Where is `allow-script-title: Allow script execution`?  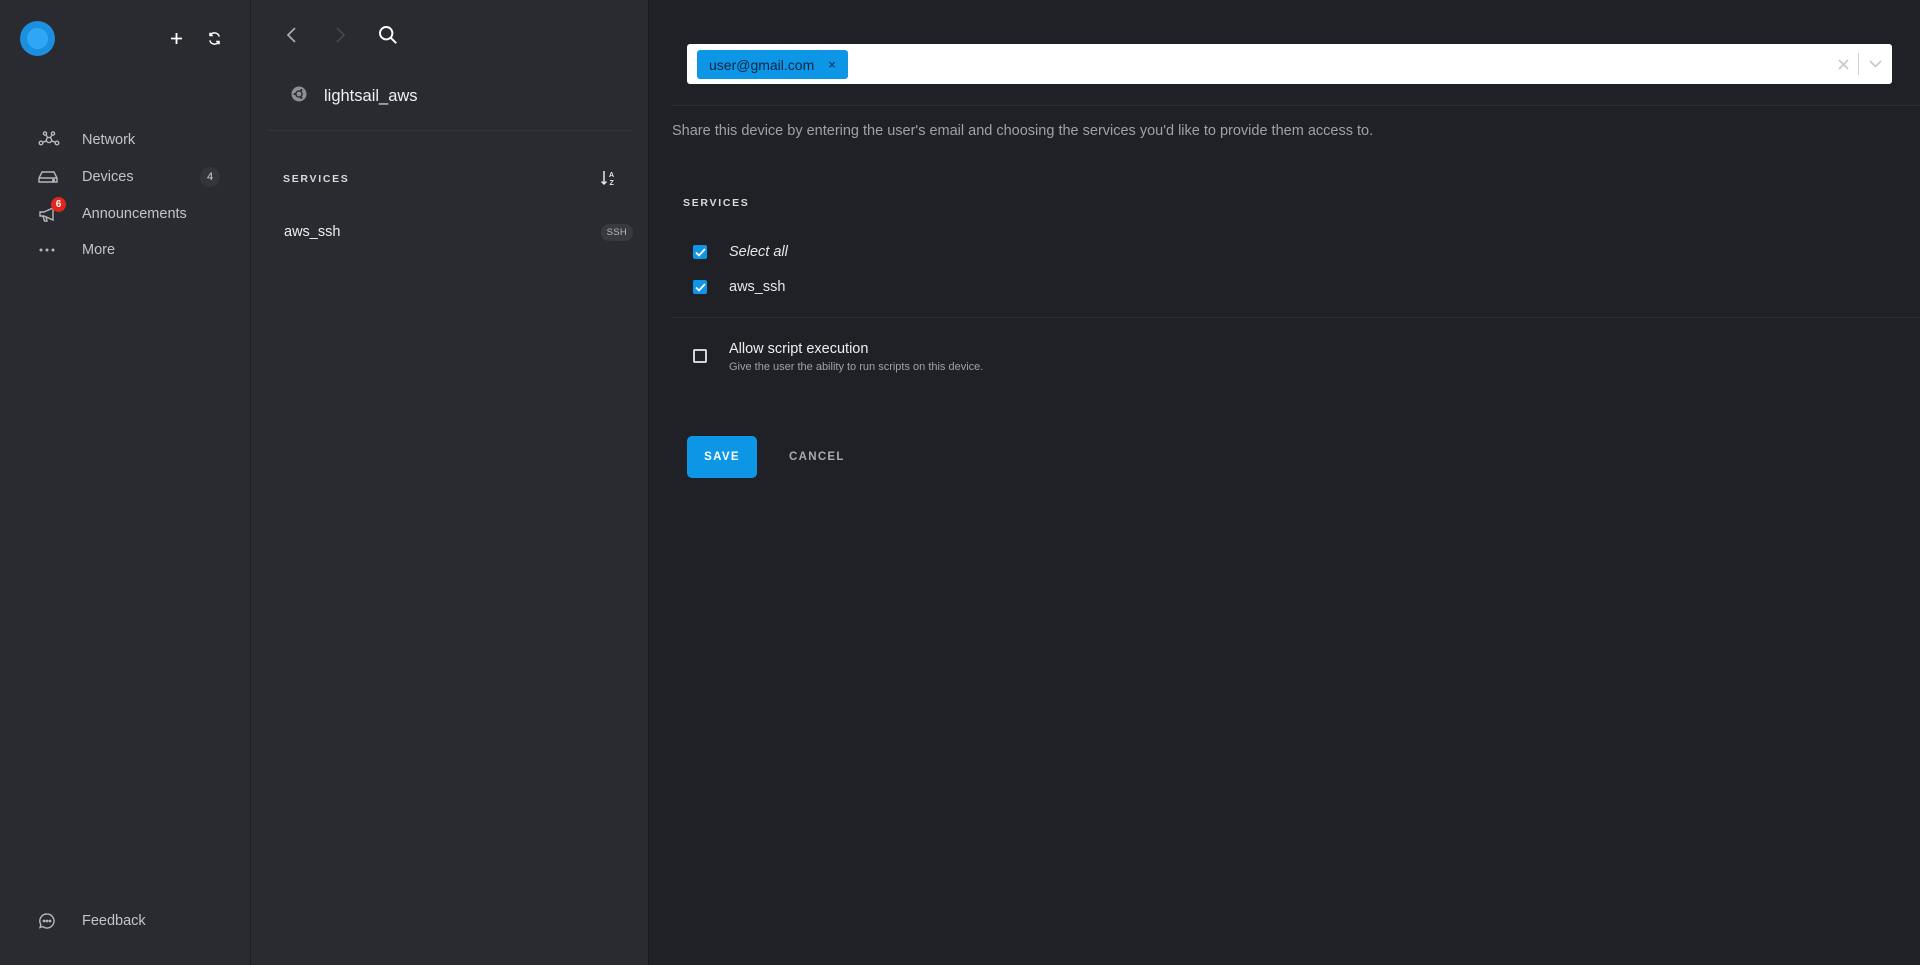 allow-script-title: Allow script execution is located at coordinates (799, 349).